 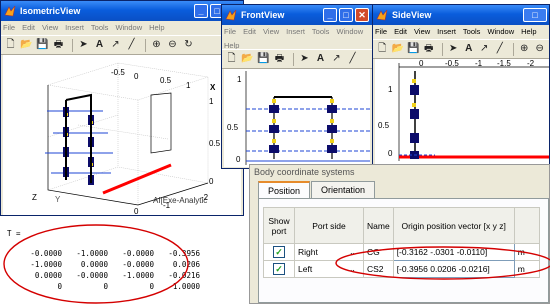 What do you see at coordinates (297, 15) in the screenshot?
I see `front-titlebar: FrontView _ □ ✕` at bounding box center [297, 15].